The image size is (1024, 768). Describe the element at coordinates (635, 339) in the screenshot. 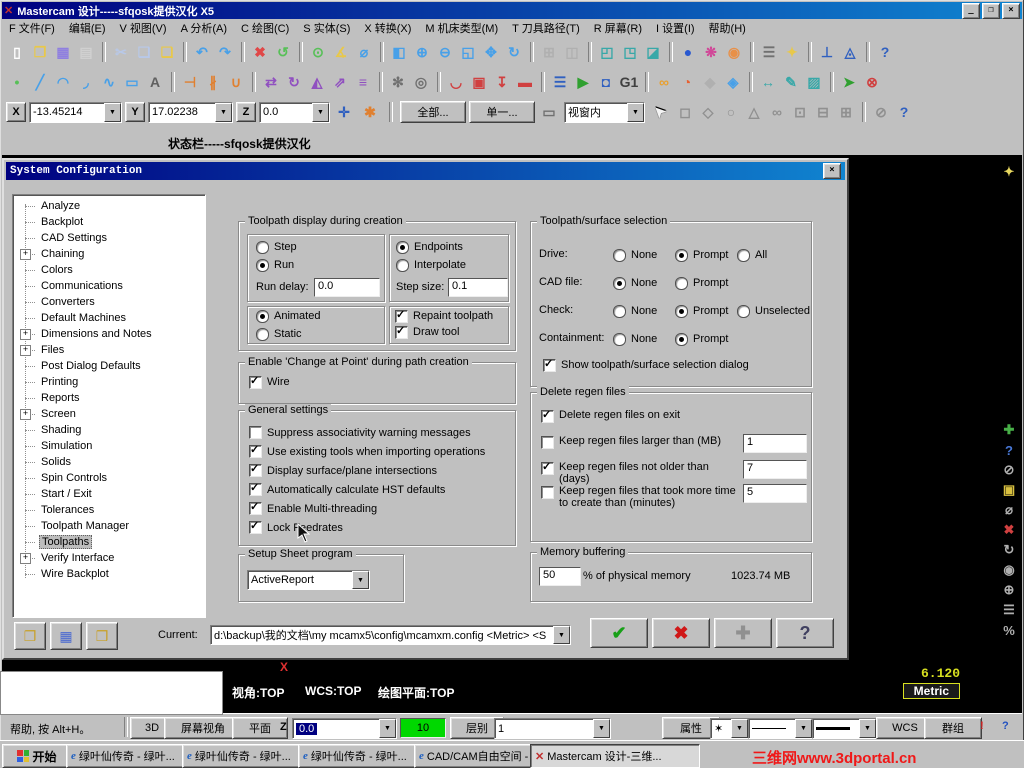

I see `selection-containment-none: None` at that location.